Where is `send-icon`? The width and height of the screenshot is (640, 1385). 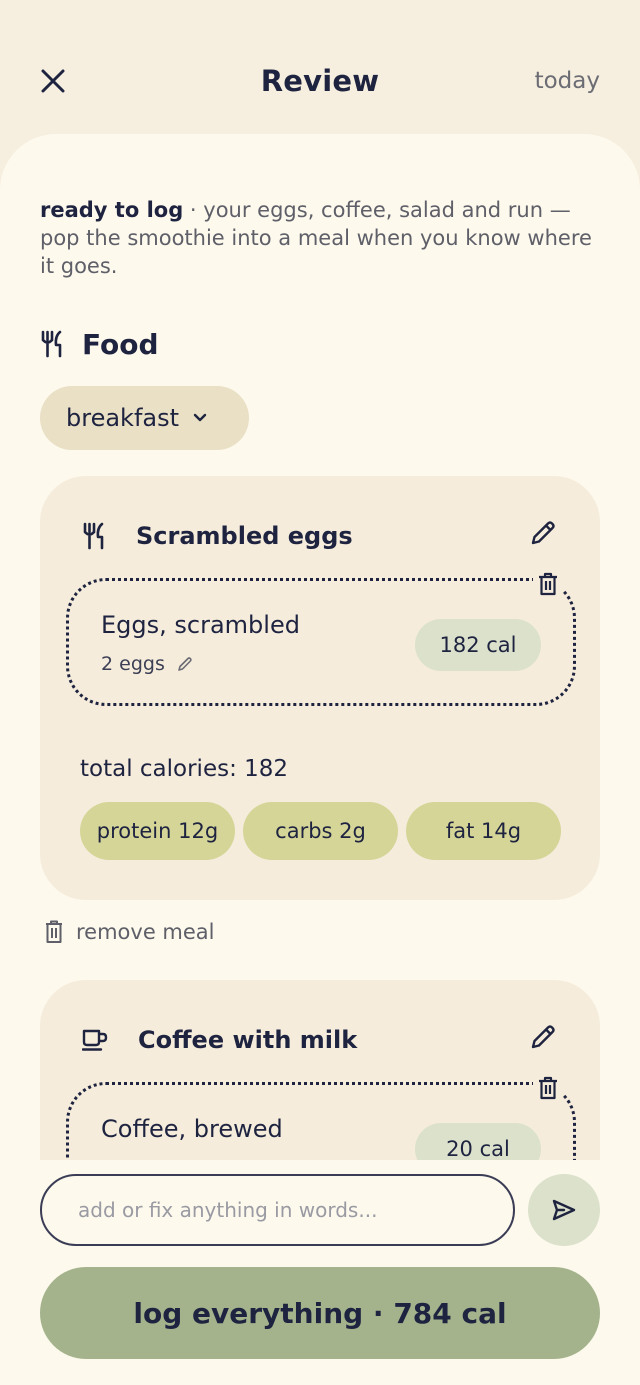
send-icon is located at coordinates (564, 1210).